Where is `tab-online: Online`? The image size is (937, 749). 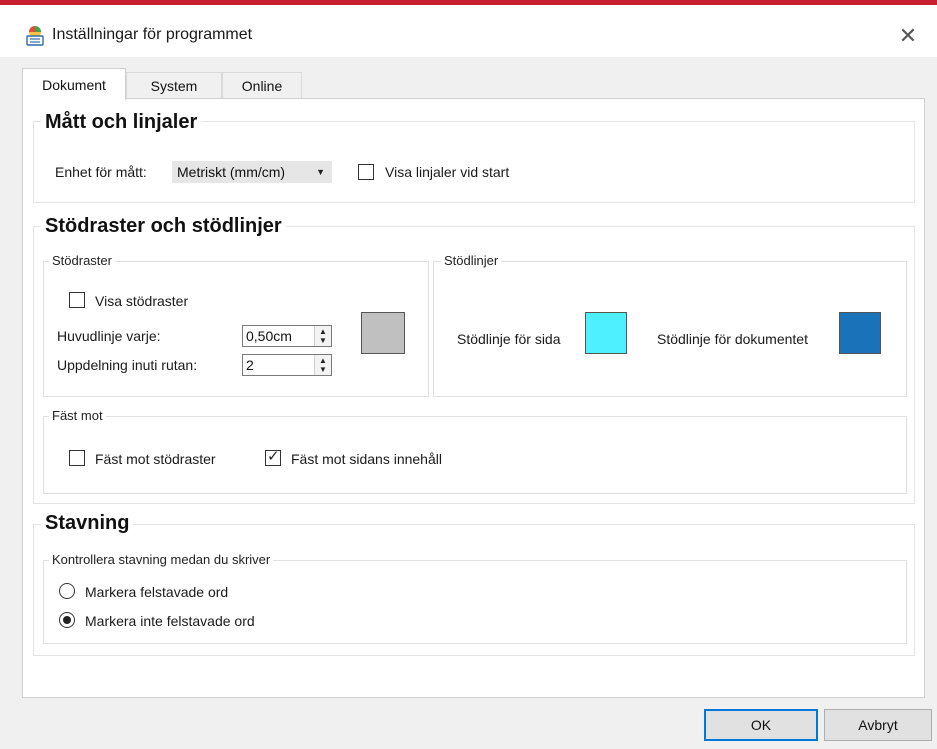
tab-online: Online is located at coordinates (262, 85).